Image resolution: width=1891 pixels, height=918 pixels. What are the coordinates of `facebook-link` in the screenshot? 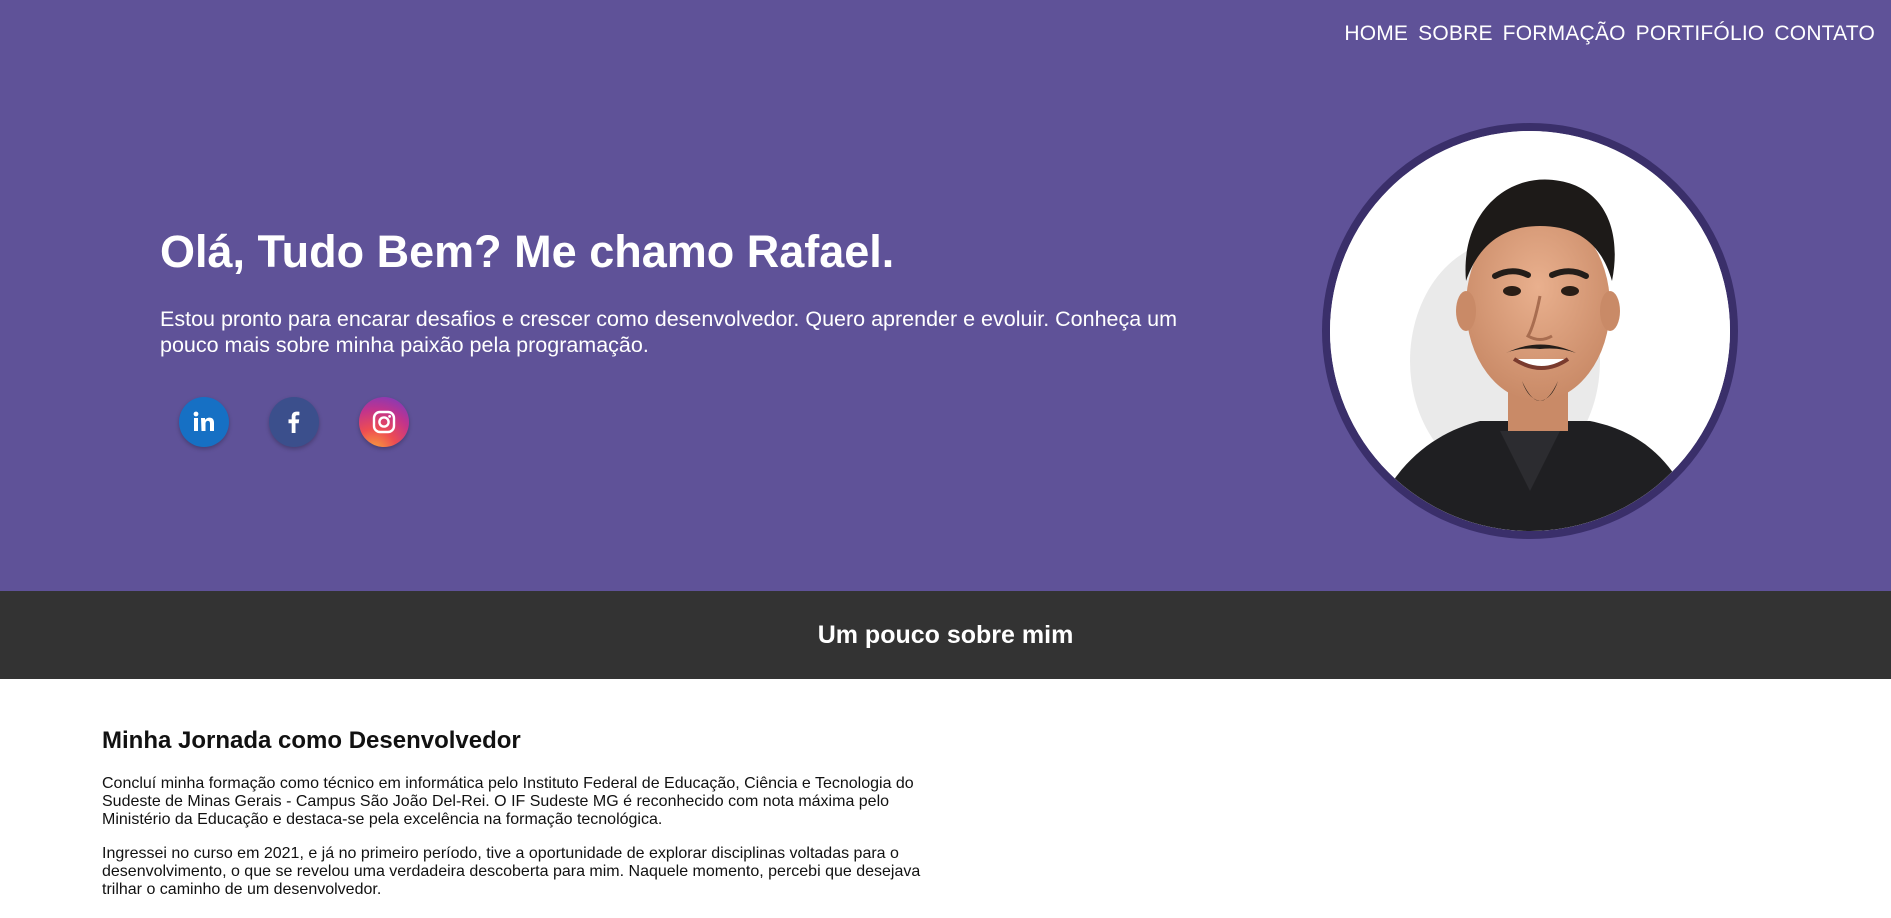 It's located at (294, 422).